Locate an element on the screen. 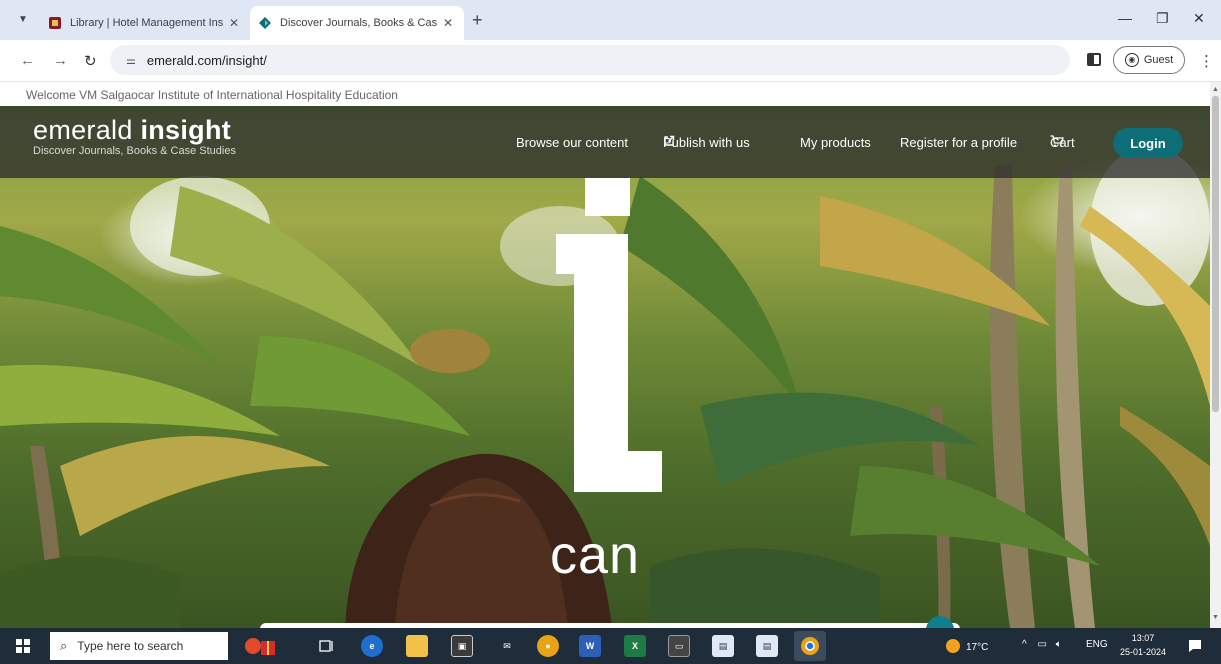 This screenshot has width=1221, height=664. forward-arrow-icon: → is located at coordinates (60, 60).